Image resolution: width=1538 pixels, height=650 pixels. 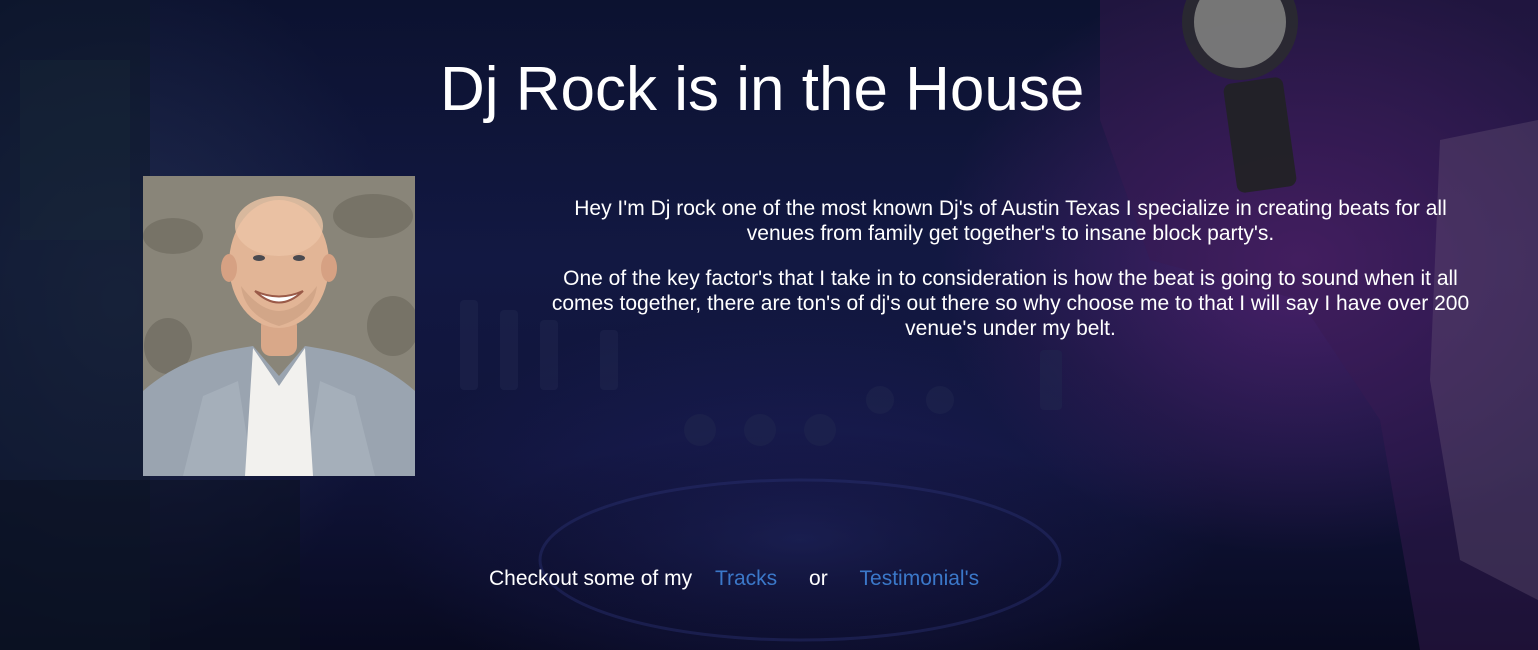 I want to click on person-portrait-icon, so click(x=279, y=326).